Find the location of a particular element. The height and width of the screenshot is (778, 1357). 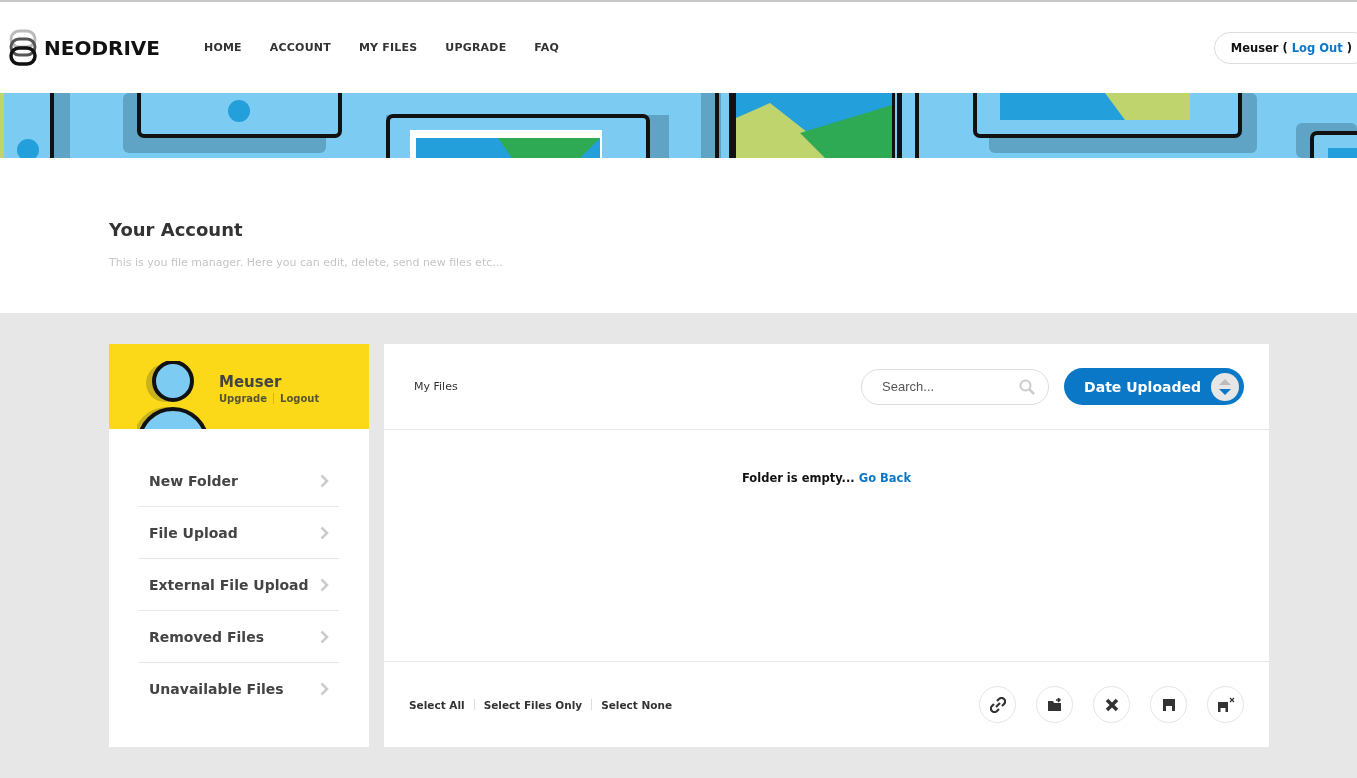

move-folder-button is located at coordinates (1054, 704).